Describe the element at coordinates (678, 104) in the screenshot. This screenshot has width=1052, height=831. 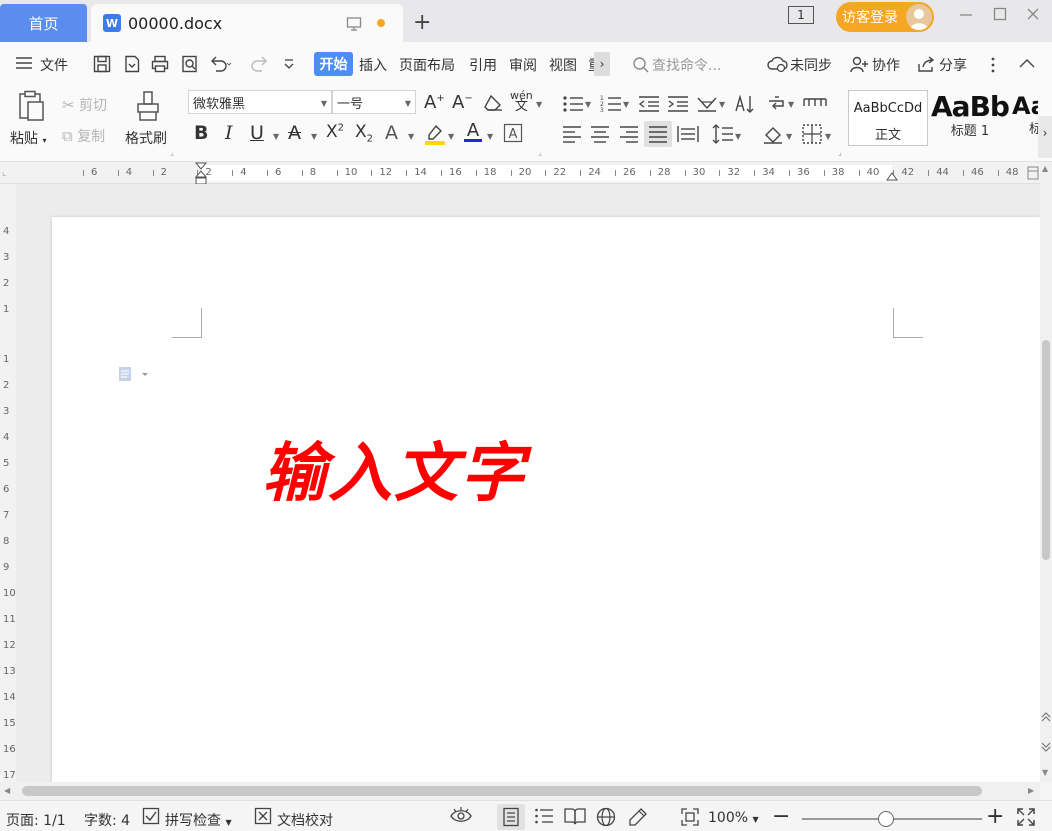
I see `increase-indent-icon` at that location.